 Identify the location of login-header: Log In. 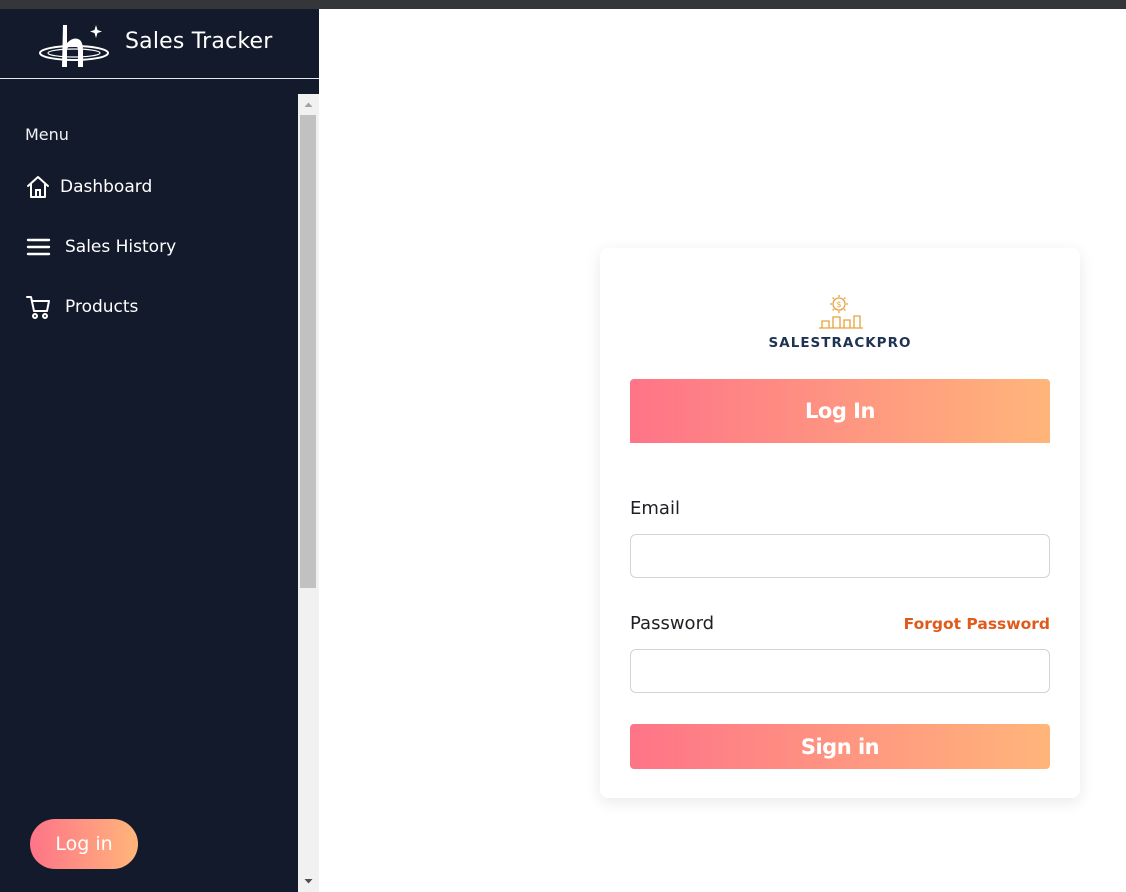
(840, 411).